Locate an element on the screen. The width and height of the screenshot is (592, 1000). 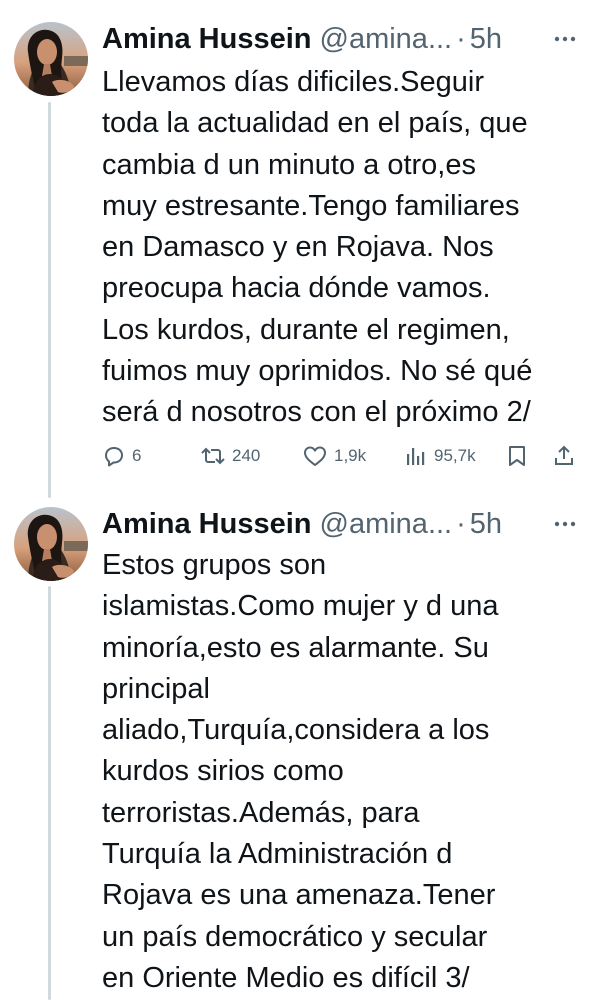
tweet-text-line: principal is located at coordinates (156, 688).